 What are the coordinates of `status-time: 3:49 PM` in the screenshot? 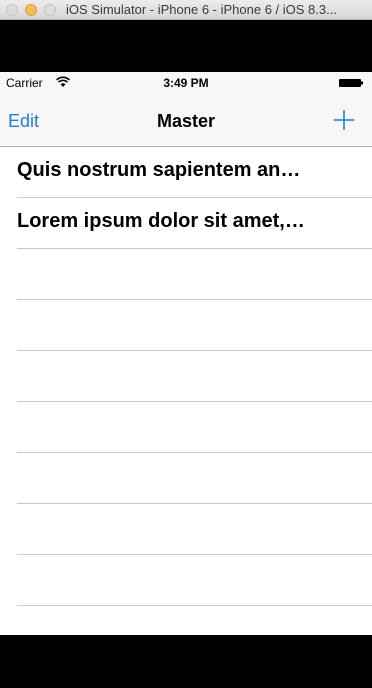 It's located at (186, 83).